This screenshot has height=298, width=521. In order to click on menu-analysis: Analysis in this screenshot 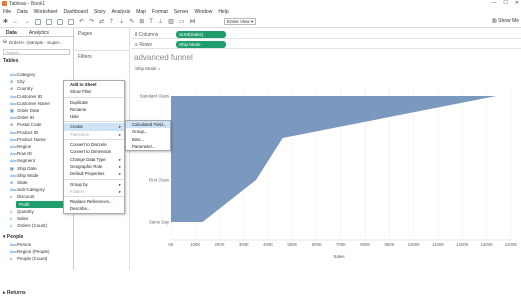, I will do `click(121, 12)`.